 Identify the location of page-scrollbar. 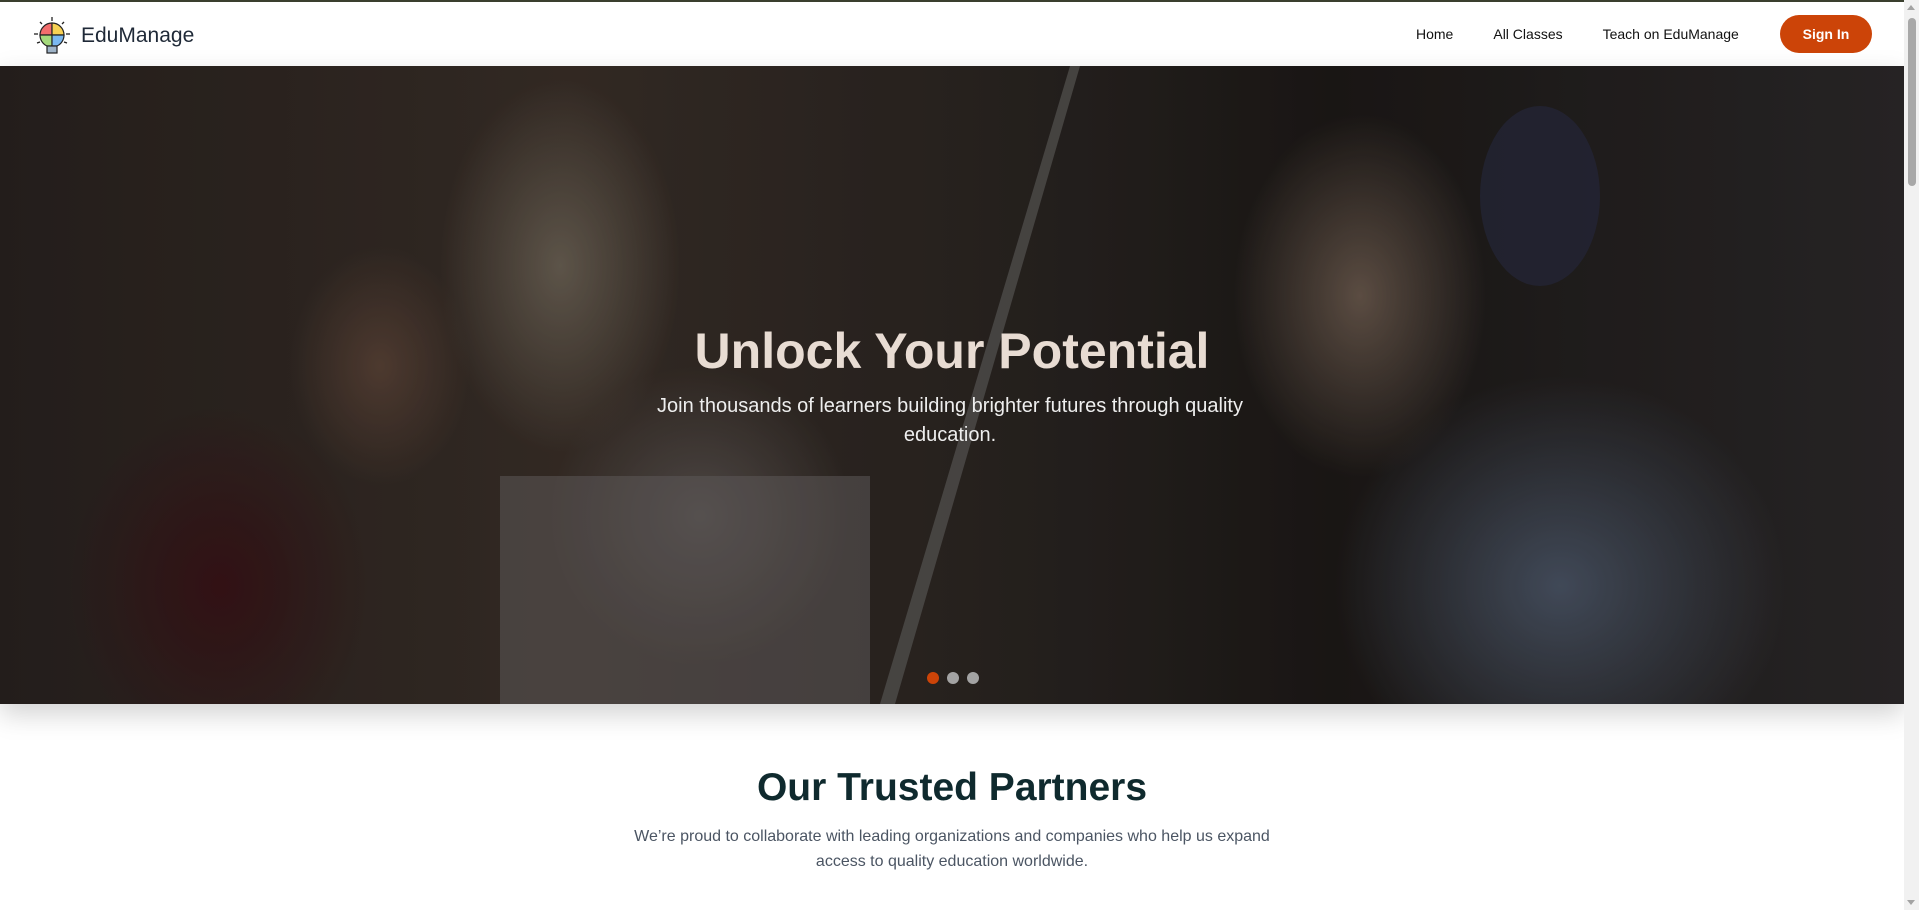
(1911, 455).